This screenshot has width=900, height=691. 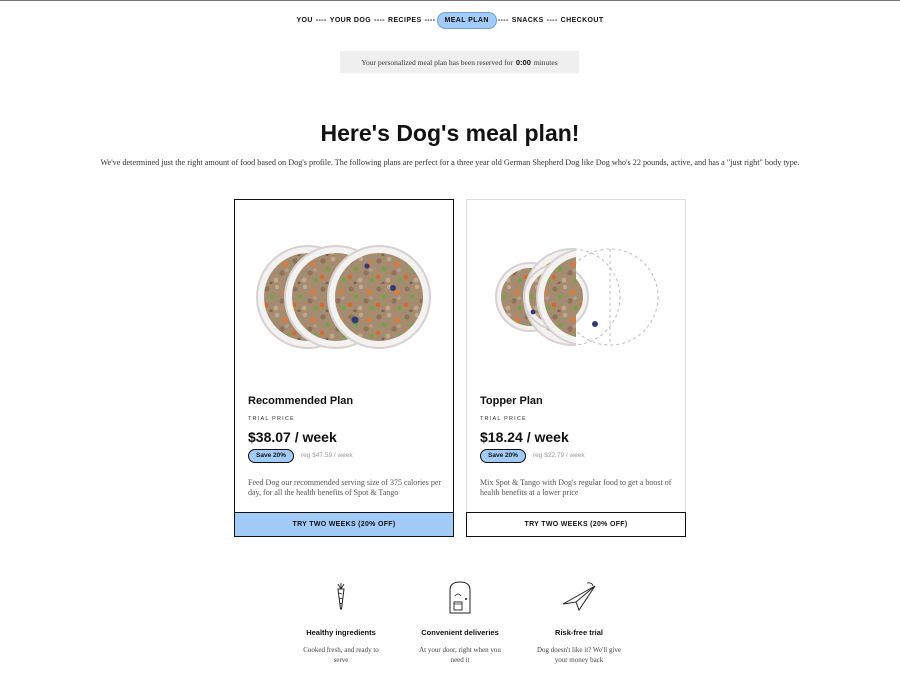 I want to click on step-checkout: CHECKOUT, so click(x=582, y=20).